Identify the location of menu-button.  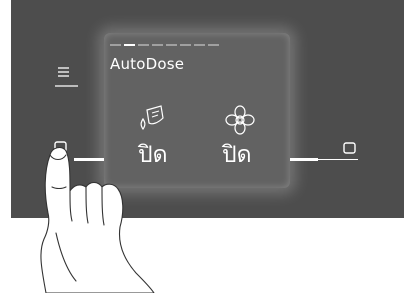
(67, 76).